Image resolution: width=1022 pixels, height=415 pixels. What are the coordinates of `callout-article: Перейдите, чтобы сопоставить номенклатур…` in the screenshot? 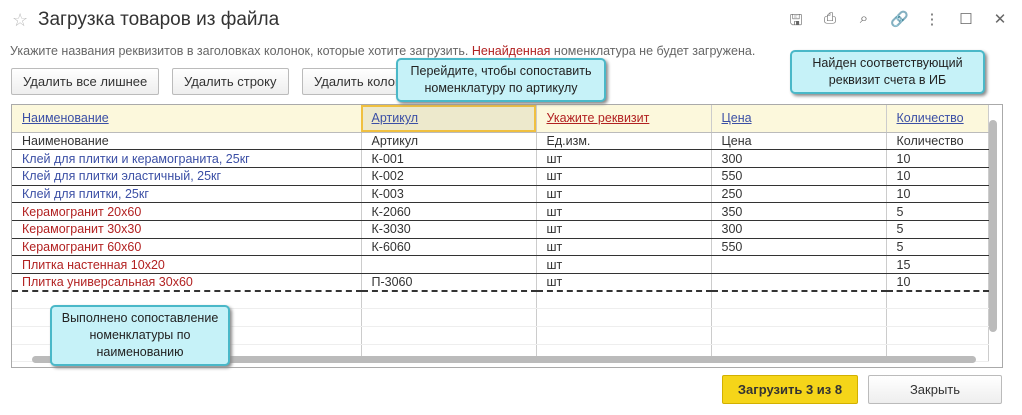 It's located at (501, 80).